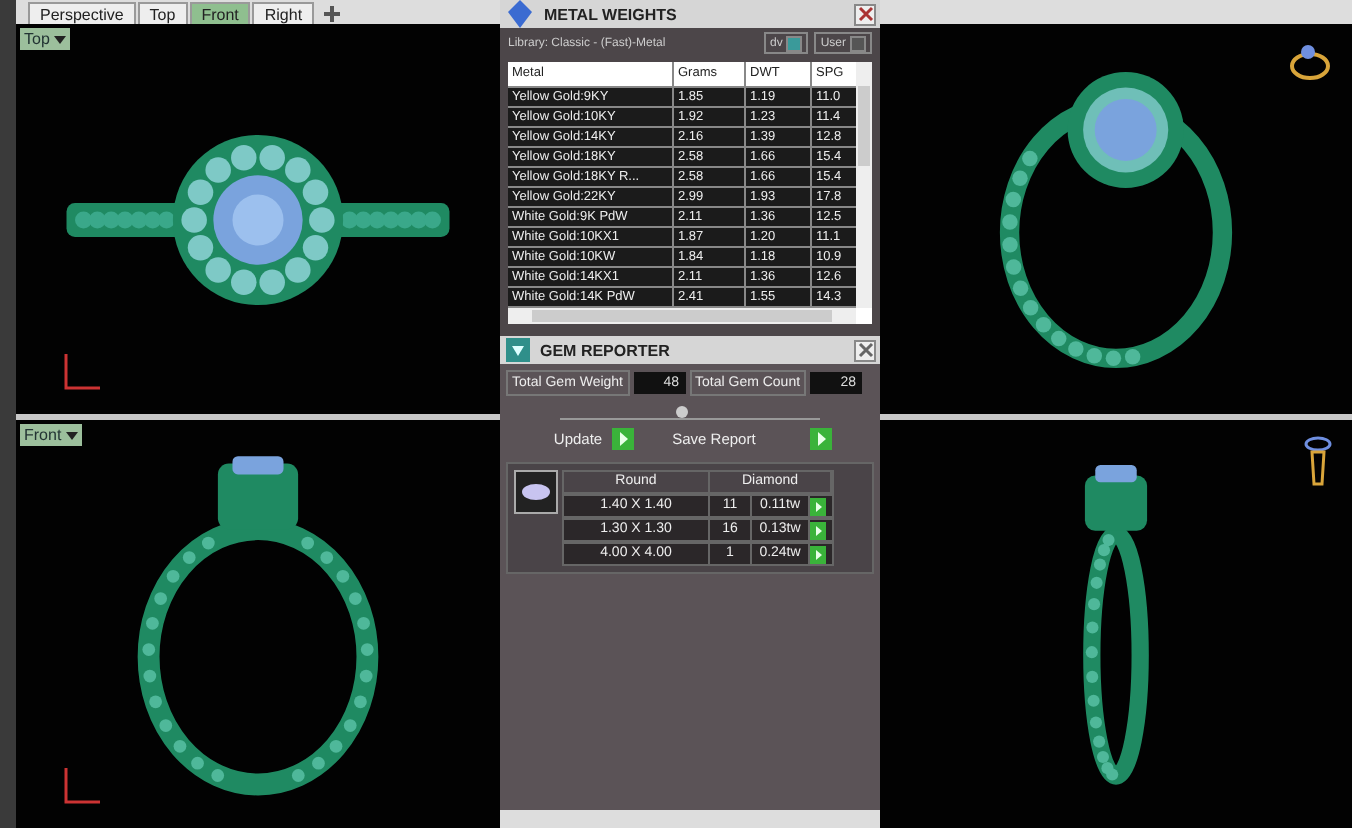 The width and height of the screenshot is (1352, 828). Describe the element at coordinates (51, 435) in the screenshot. I see `view-dropdown: Front` at that location.